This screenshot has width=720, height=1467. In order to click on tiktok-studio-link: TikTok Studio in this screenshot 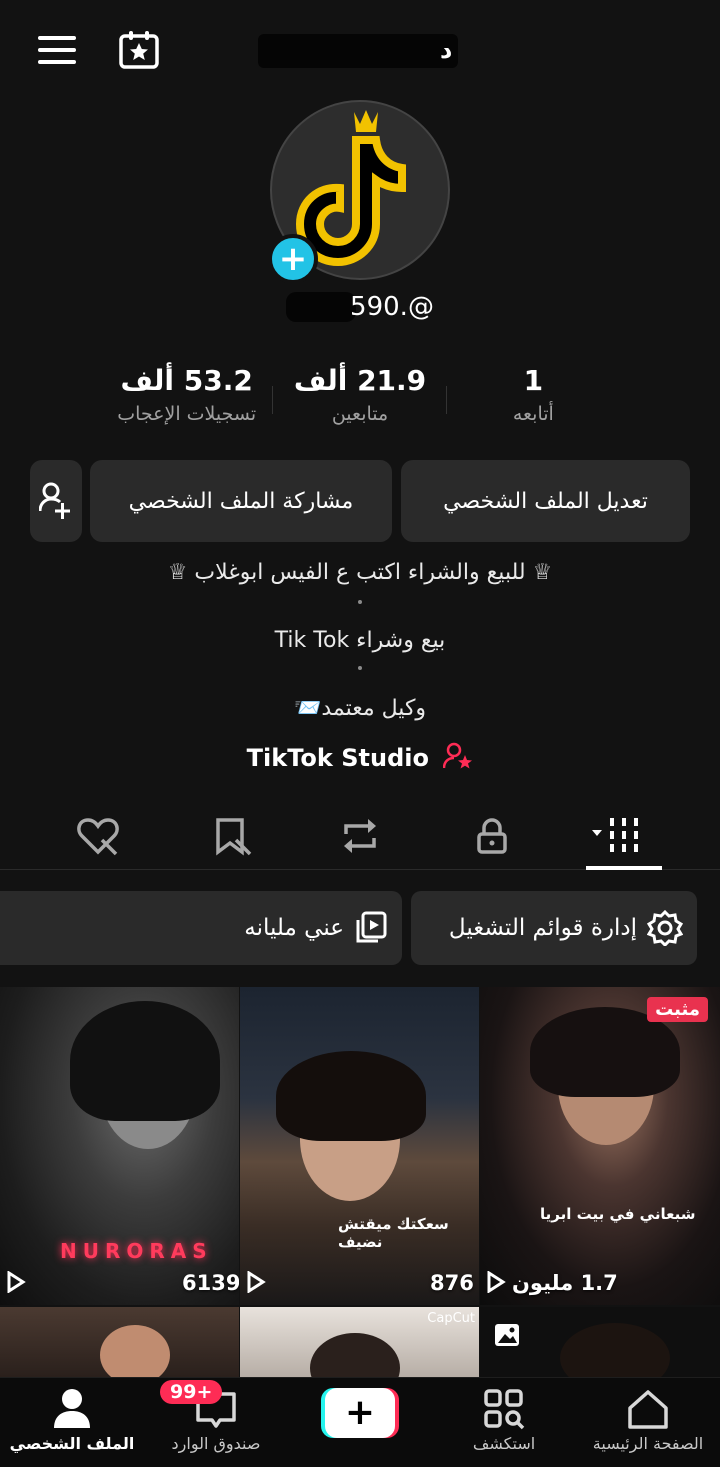, I will do `click(360, 759)`.